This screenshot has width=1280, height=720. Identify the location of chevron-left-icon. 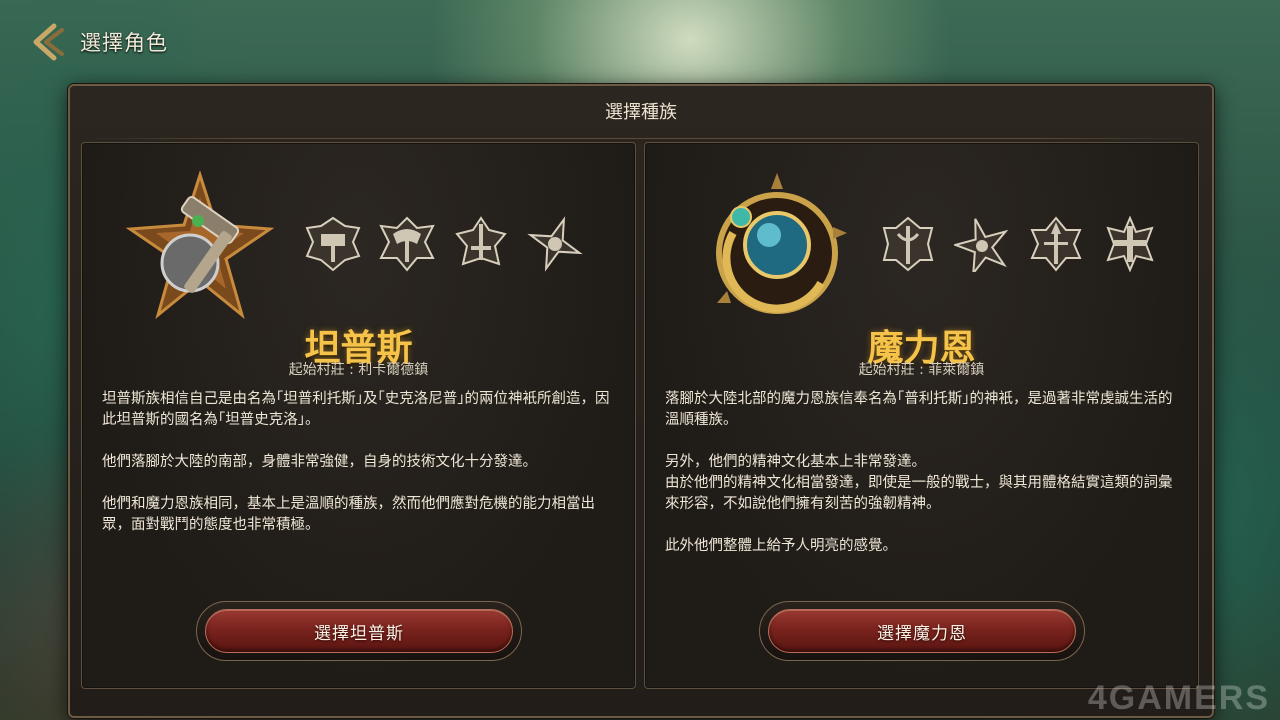
(48, 42).